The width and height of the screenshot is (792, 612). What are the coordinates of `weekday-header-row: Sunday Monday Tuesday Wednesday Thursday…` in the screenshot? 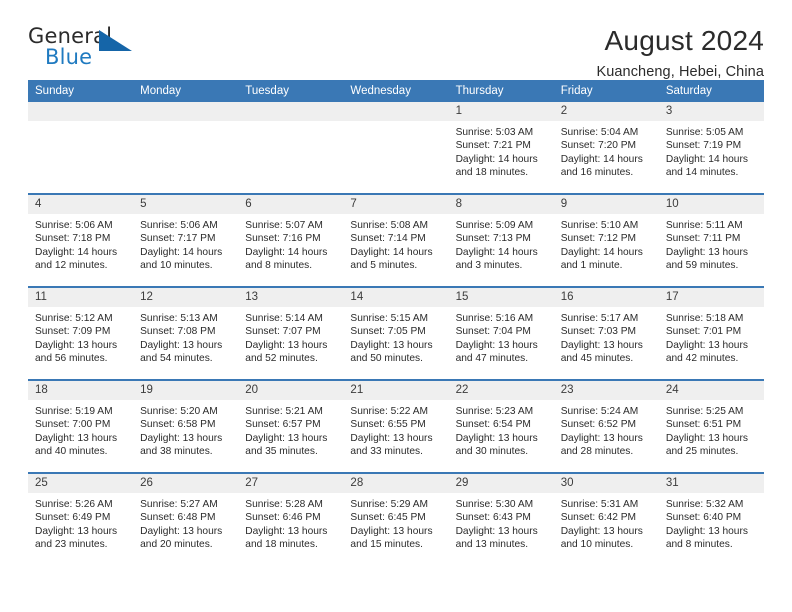 It's located at (396, 91).